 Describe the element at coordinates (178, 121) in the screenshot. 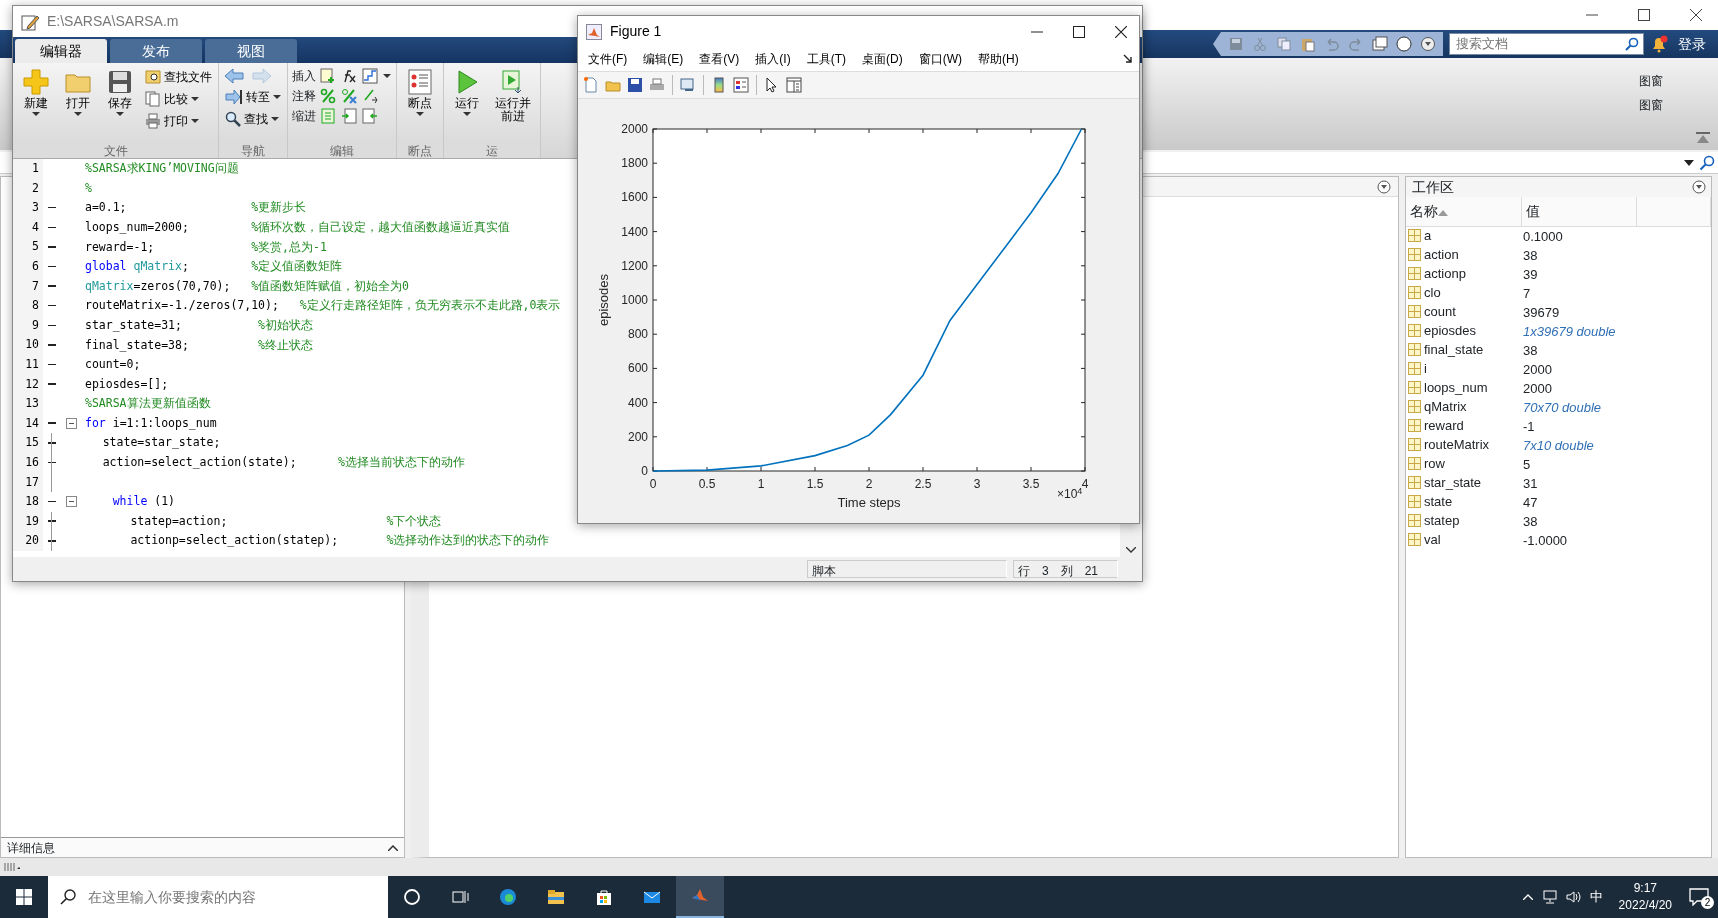

I see `print-button: 打印` at that location.